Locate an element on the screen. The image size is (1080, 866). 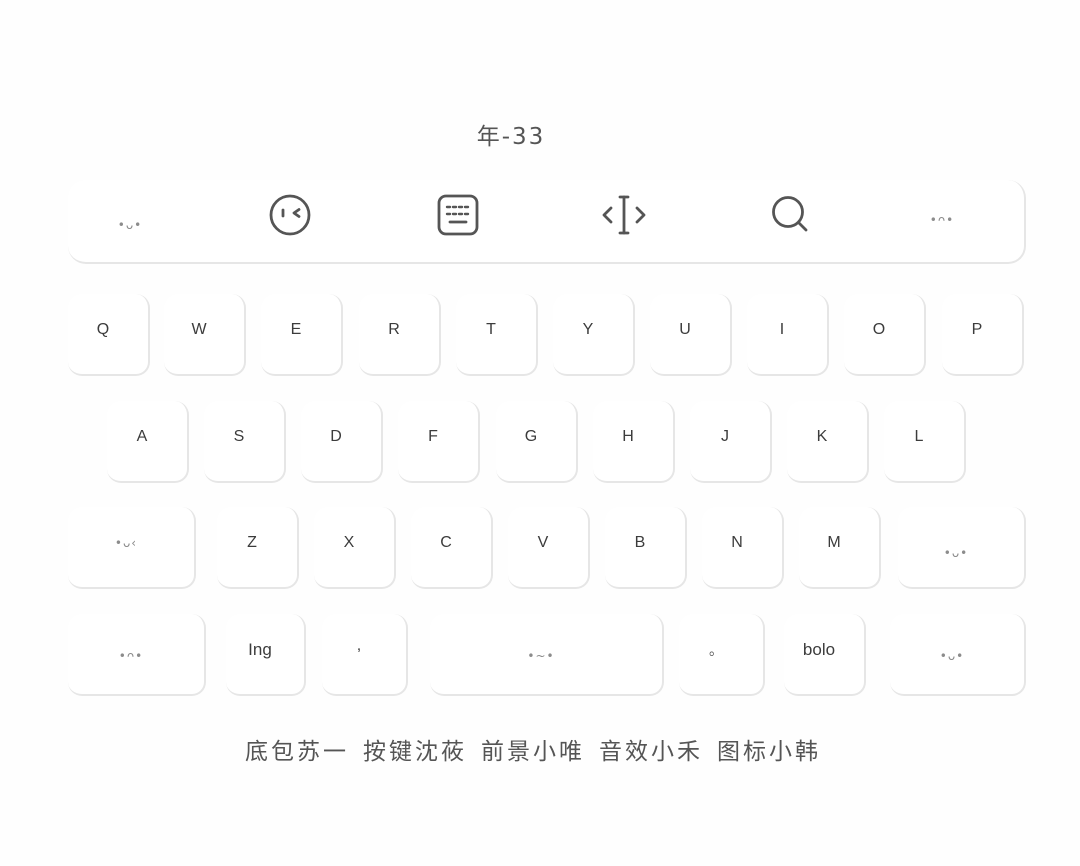
enter-key-face: •ᴗ• is located at coordinates (952, 656).